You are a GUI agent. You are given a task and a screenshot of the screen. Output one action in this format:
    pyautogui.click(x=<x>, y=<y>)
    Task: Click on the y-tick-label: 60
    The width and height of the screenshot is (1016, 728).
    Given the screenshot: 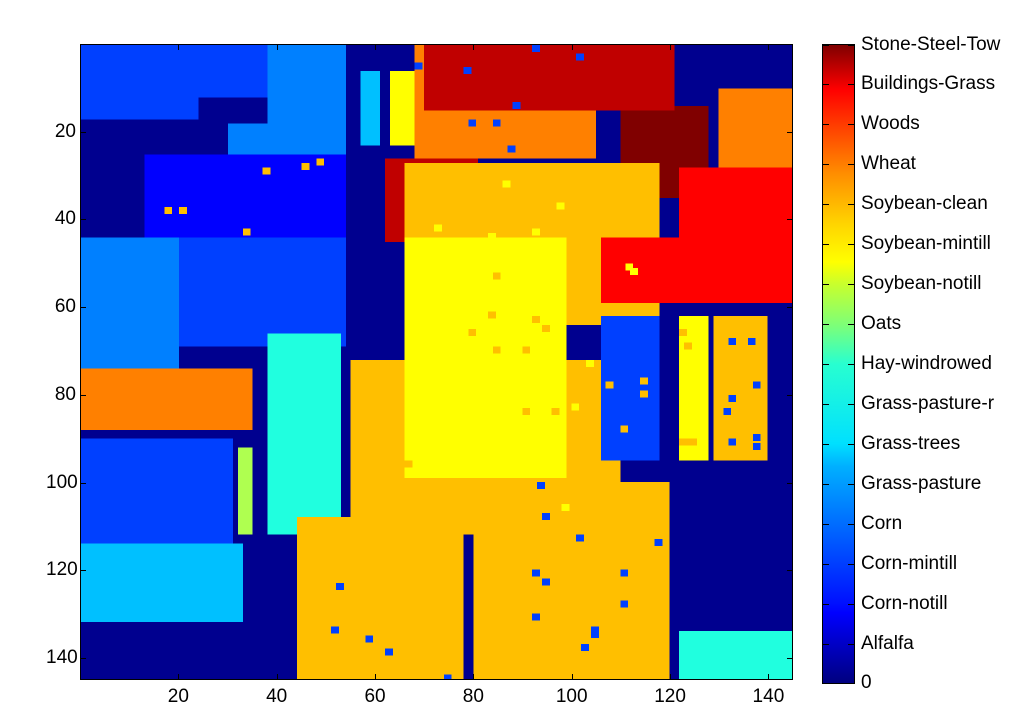 What is the action you would take?
    pyautogui.click(x=65, y=307)
    